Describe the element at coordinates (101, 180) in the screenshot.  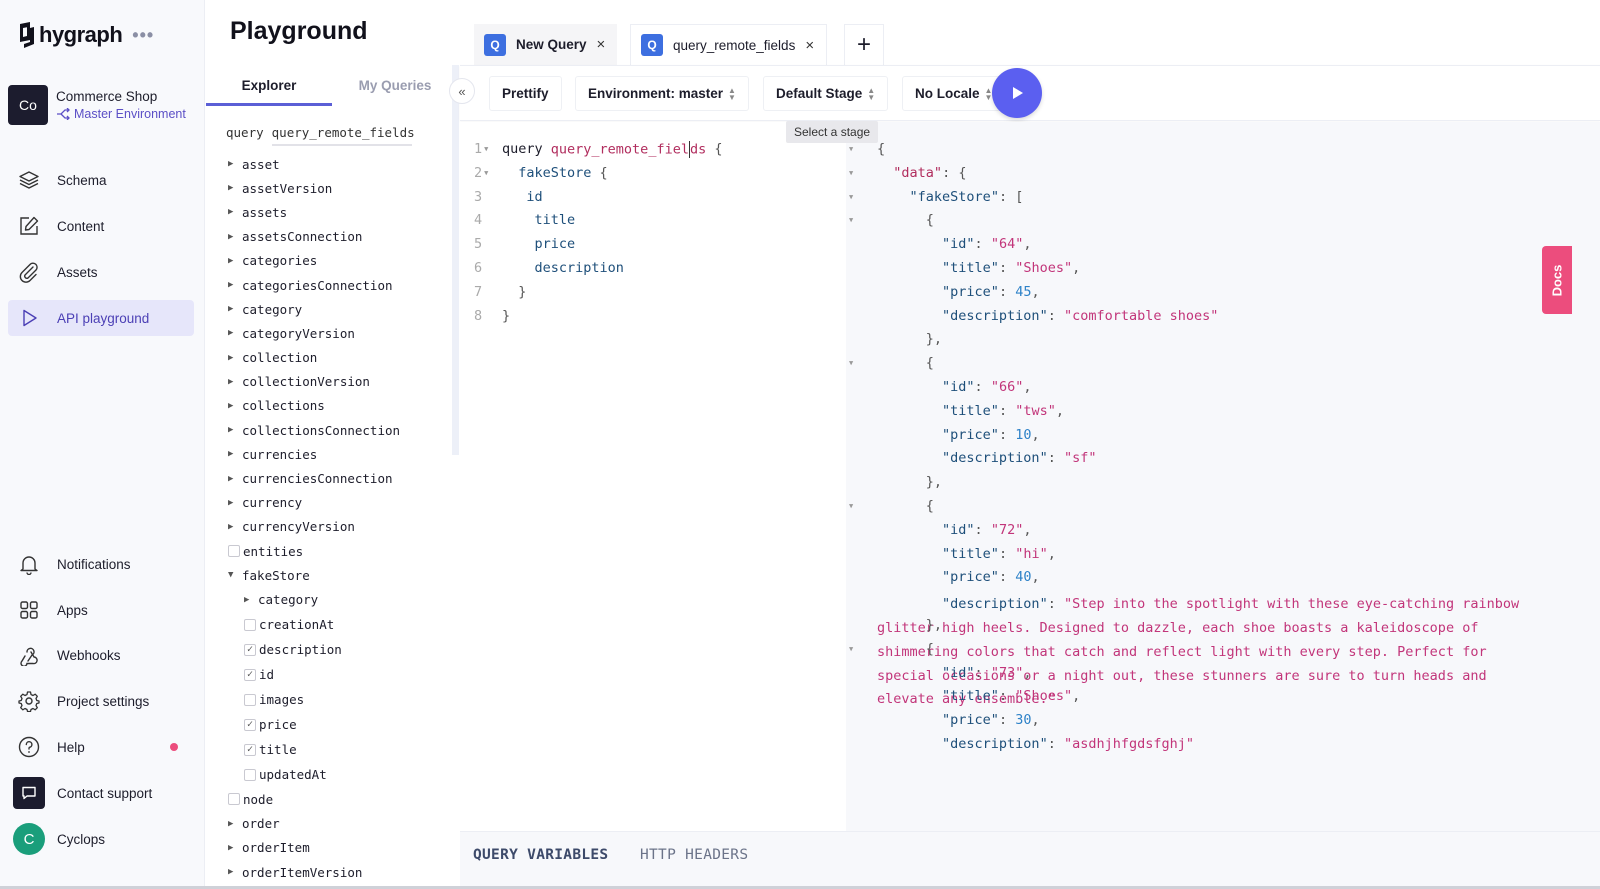
I see `nav-item-schema: Schema` at that location.